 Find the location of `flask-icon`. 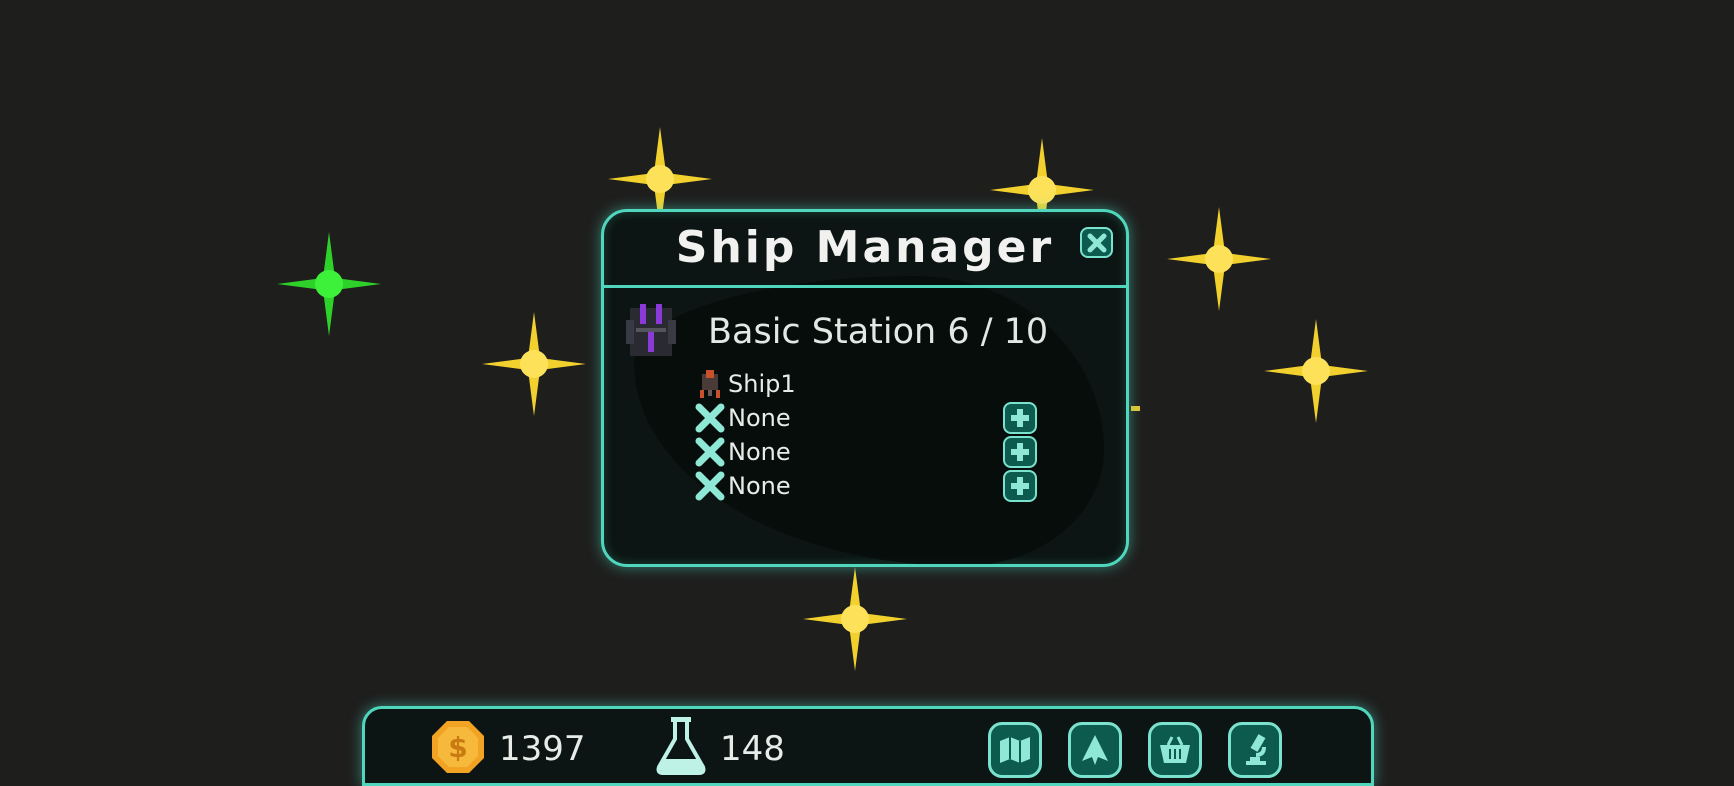

flask-icon is located at coordinates (681, 746).